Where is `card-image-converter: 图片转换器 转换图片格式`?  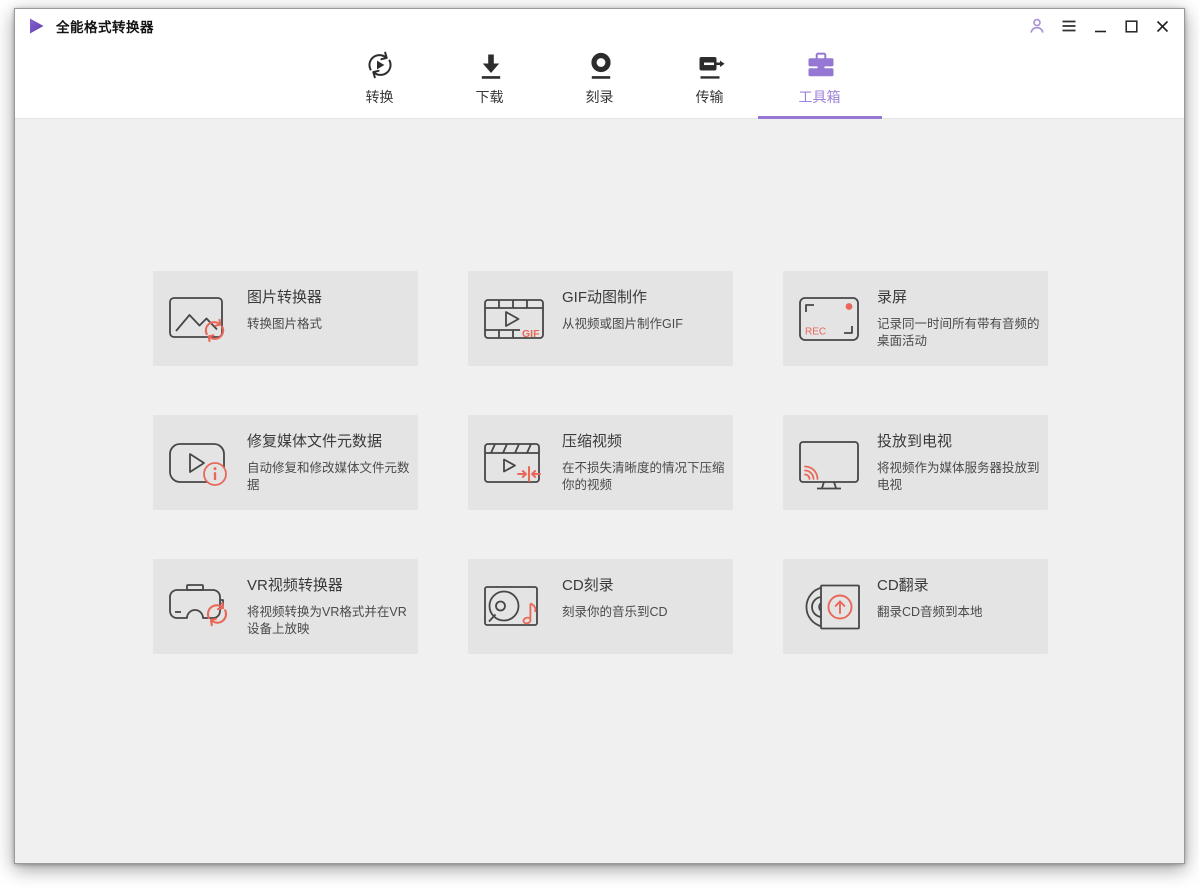 card-image-converter: 图片转换器 转换图片格式 is located at coordinates (285, 318).